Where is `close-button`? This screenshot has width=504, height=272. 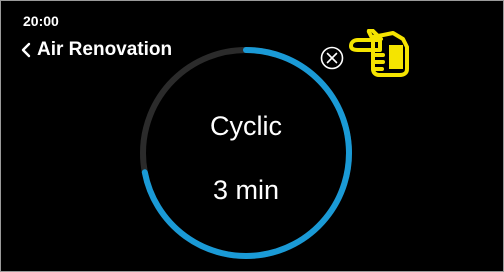
close-button is located at coordinates (332, 58).